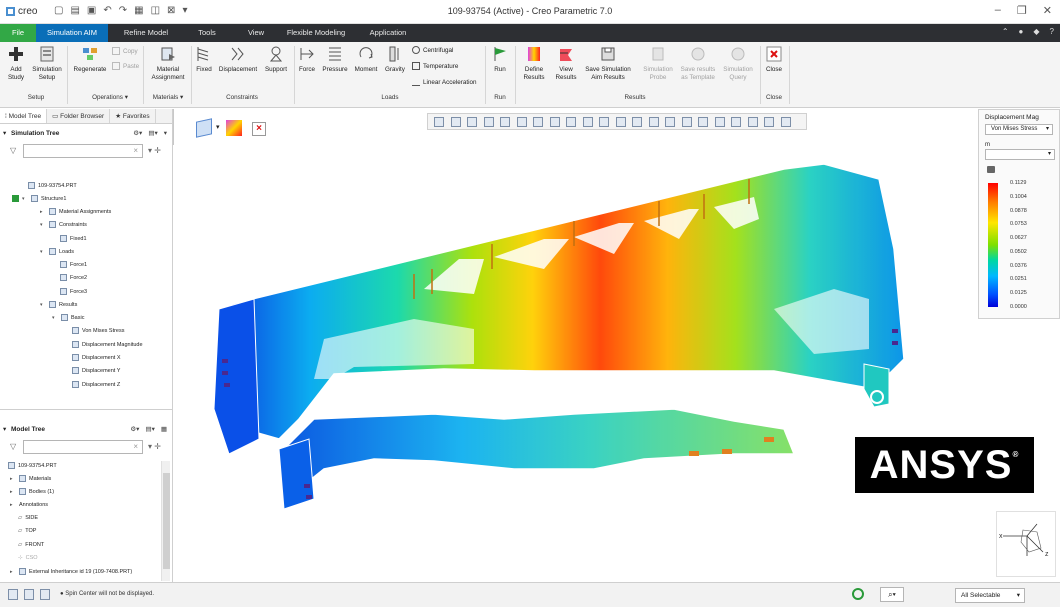  What do you see at coordinates (164, 429) in the screenshot?
I see `tree-options-icon: ▦` at bounding box center [164, 429].